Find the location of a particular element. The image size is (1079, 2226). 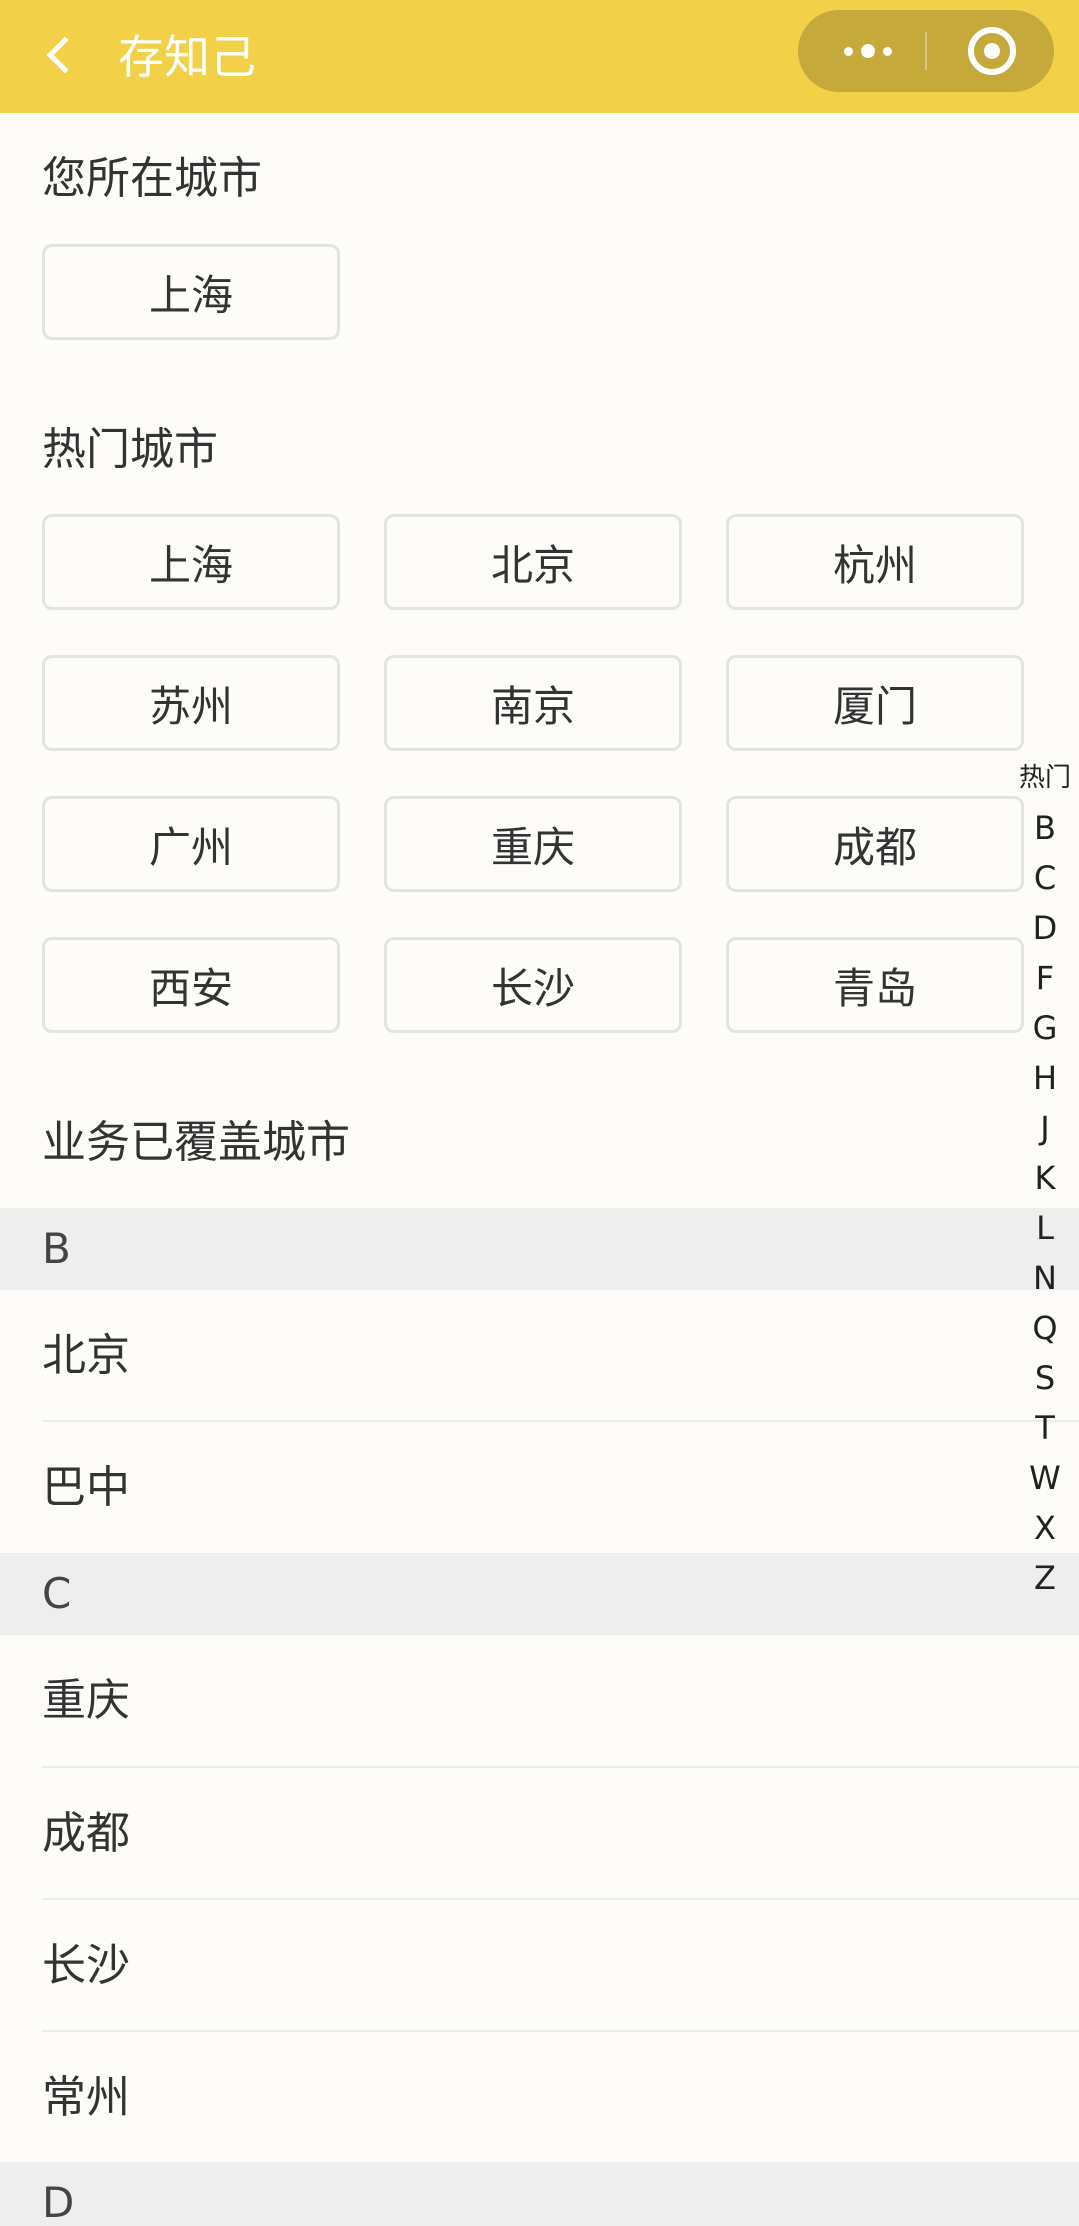

index-item-hot: 热门 is located at coordinates (1044, 778).